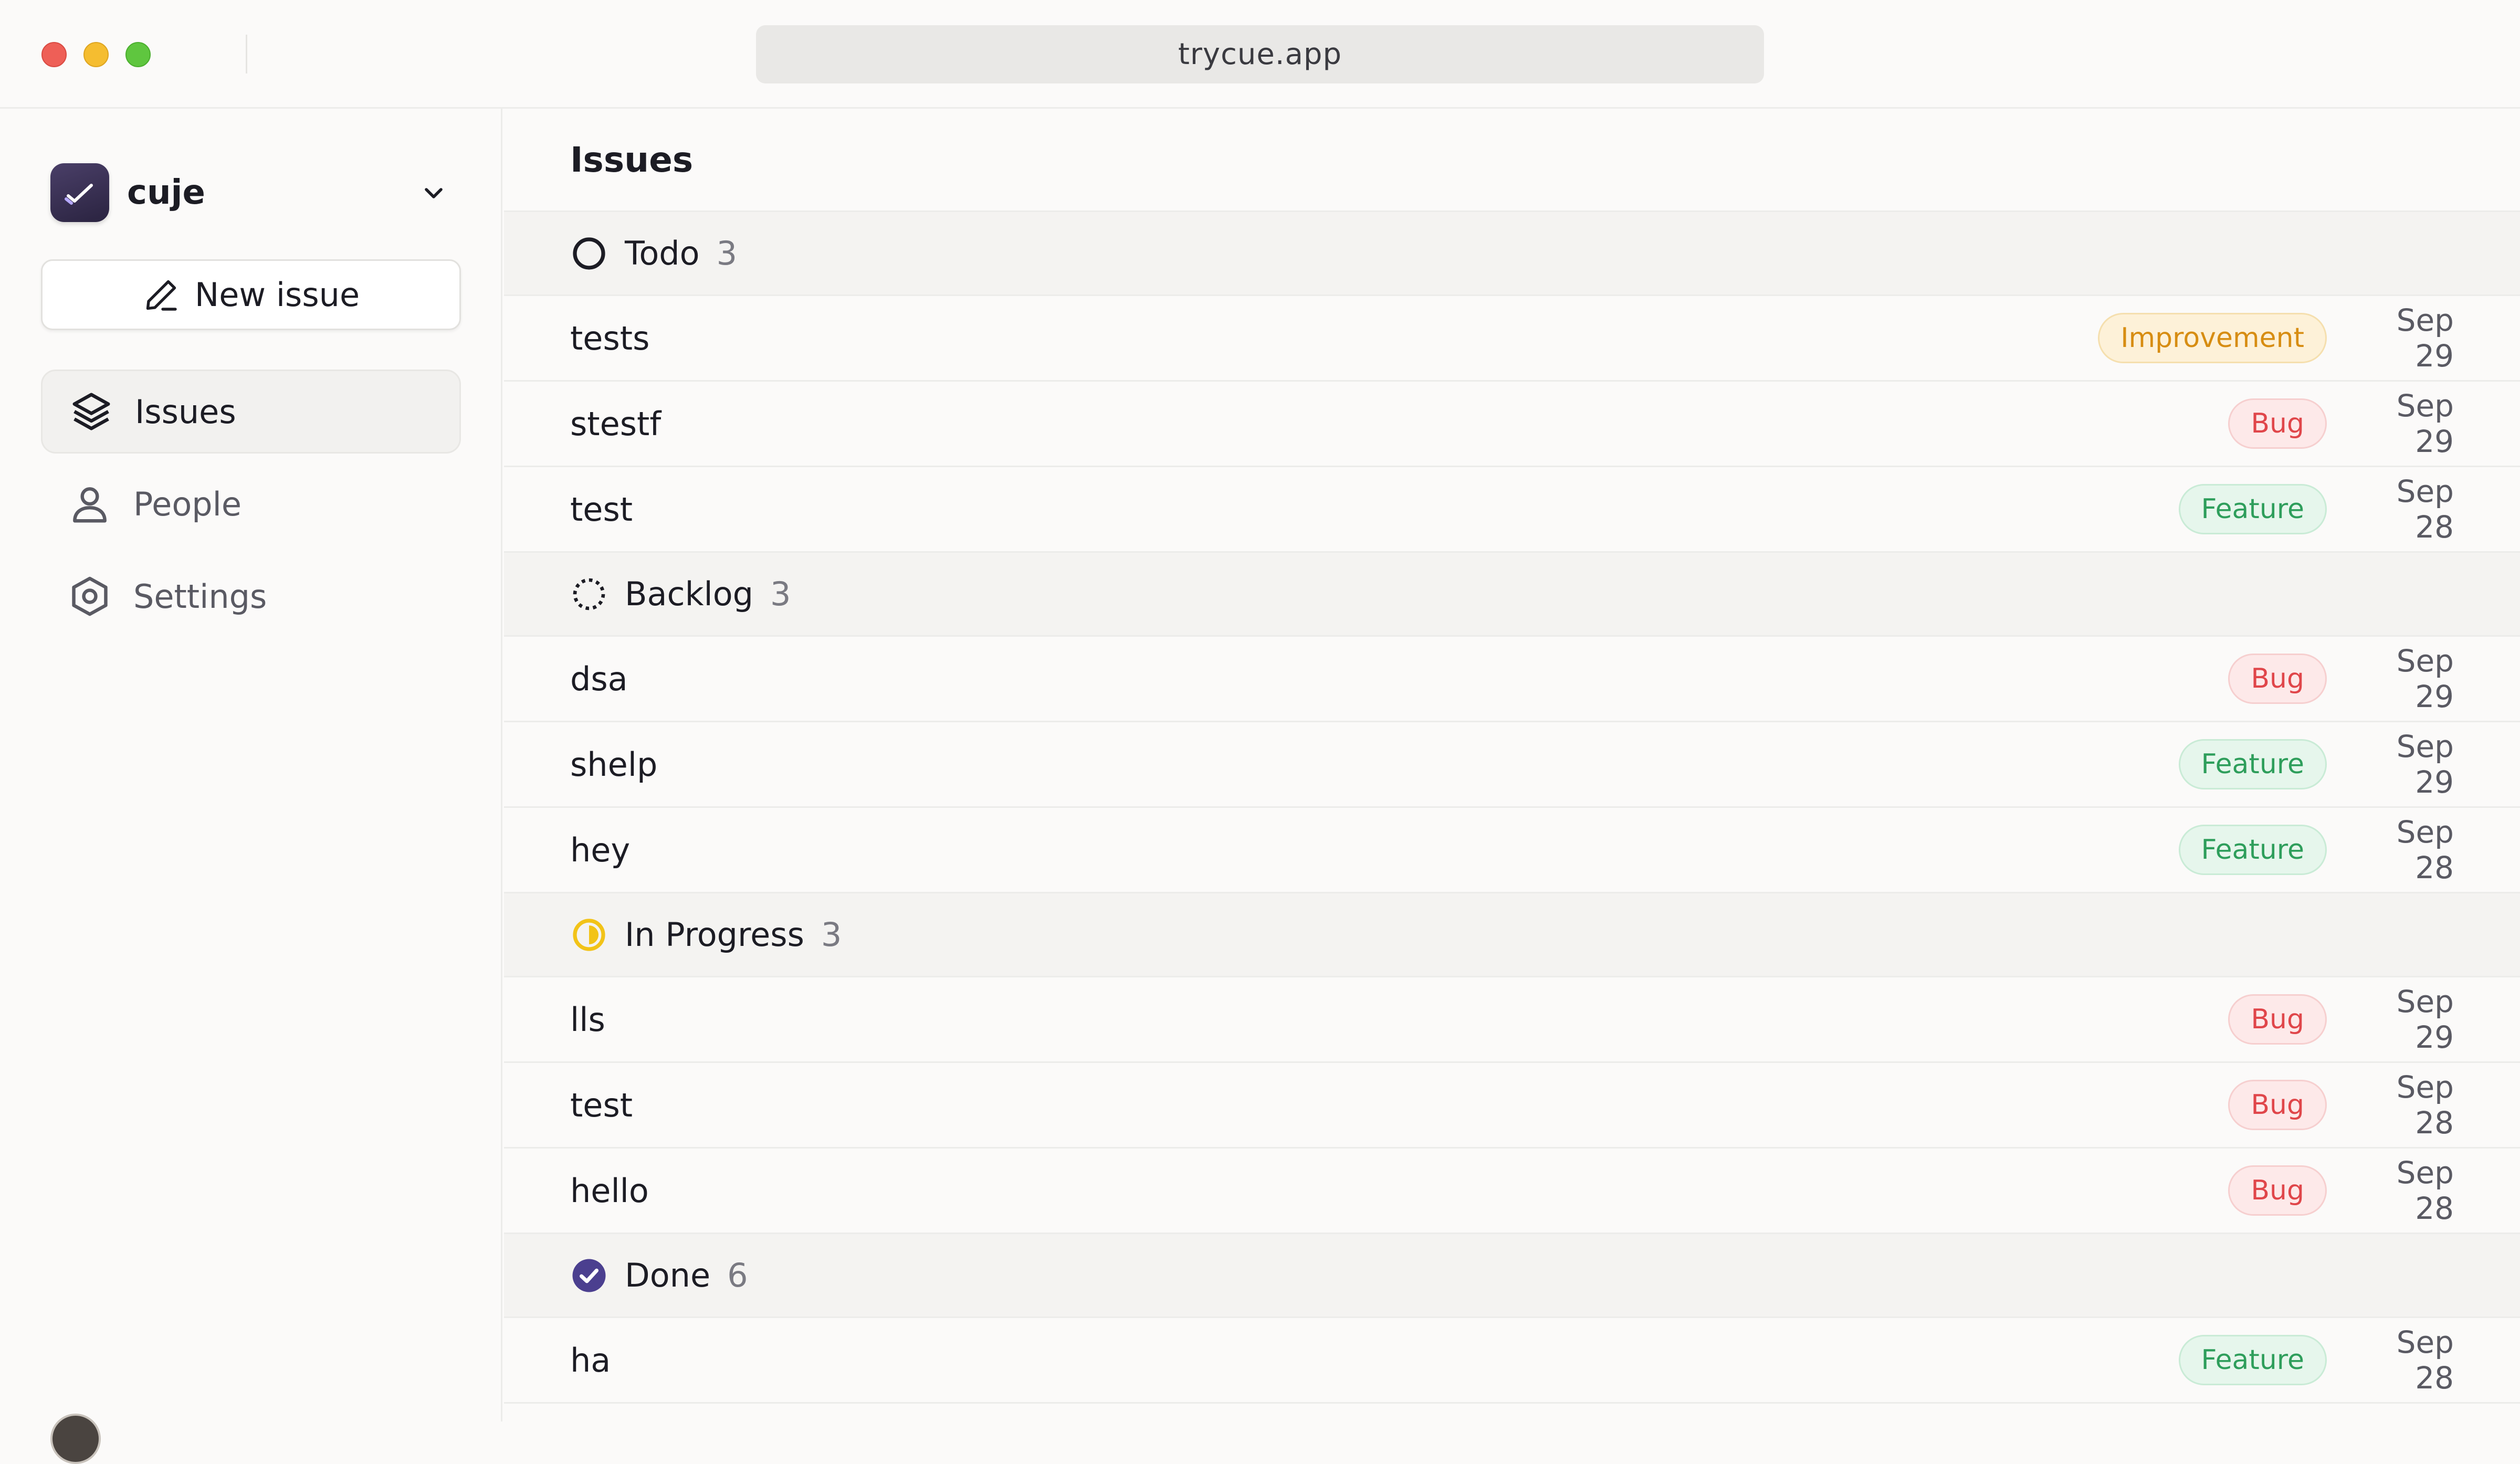  I want to click on group-header-done: Done 6, so click(1512, 1276).